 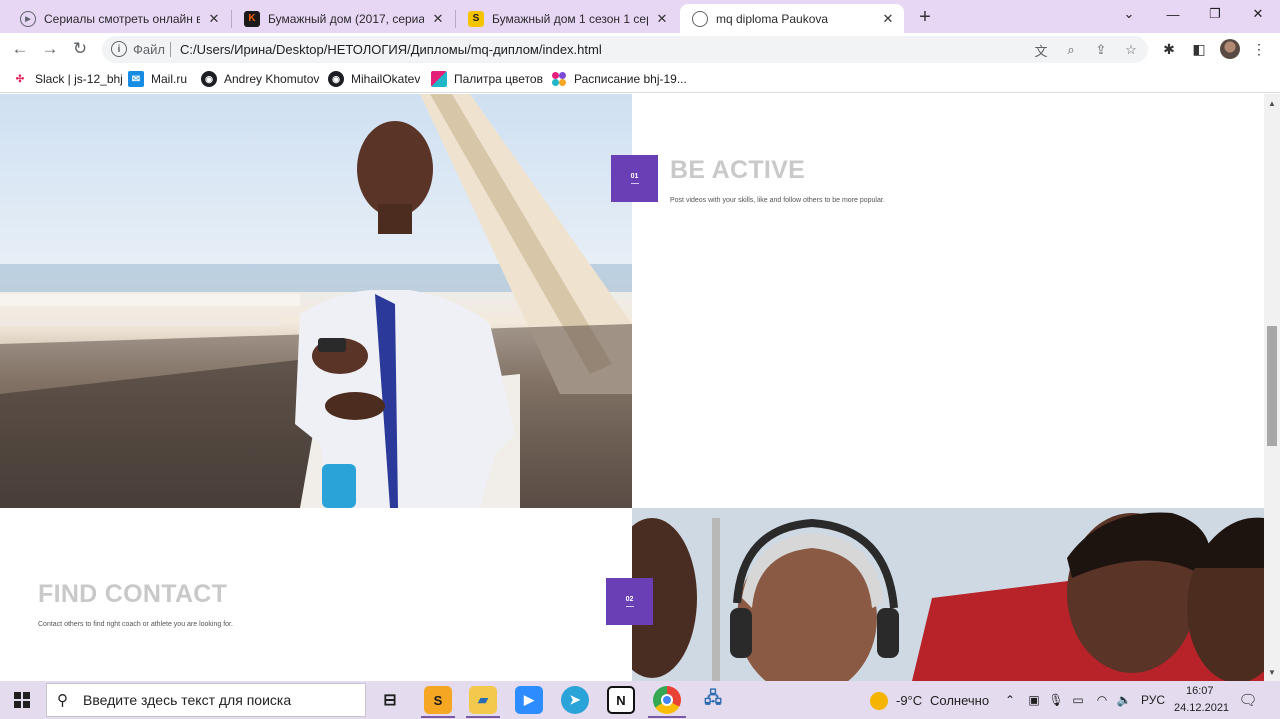 I want to click on weather-sun-icon, so click(x=879, y=701).